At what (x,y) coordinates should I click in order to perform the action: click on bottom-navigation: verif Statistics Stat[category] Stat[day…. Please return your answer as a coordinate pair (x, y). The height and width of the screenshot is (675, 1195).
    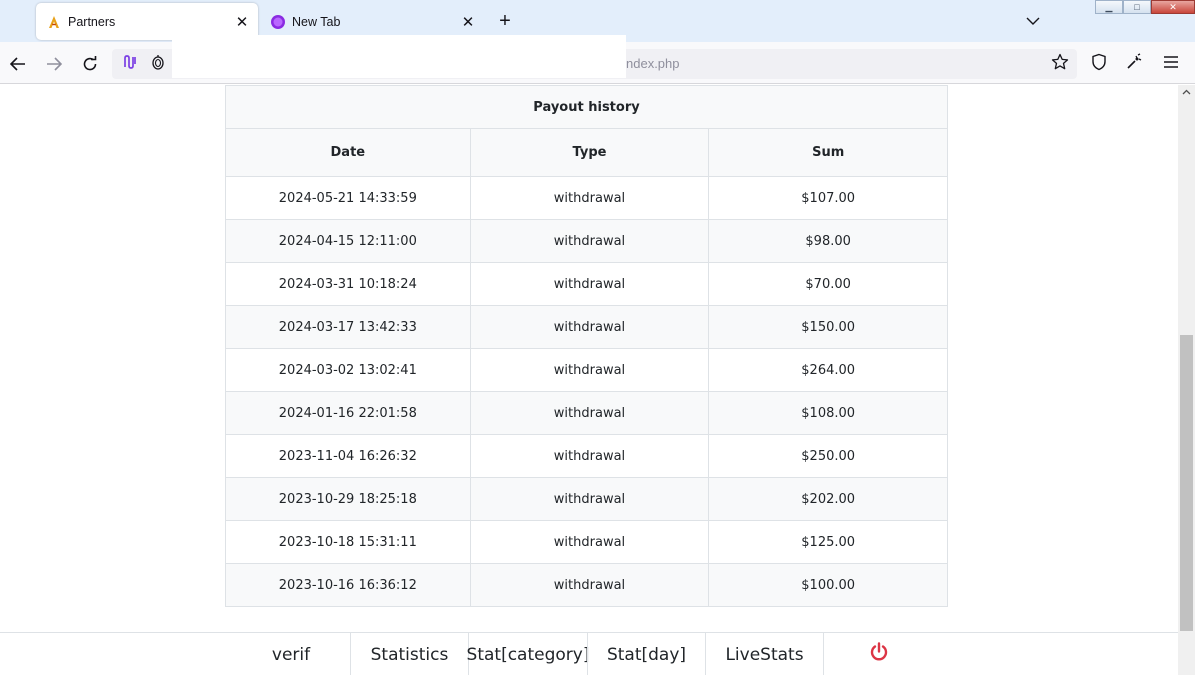
    Looking at the image, I should click on (589, 653).